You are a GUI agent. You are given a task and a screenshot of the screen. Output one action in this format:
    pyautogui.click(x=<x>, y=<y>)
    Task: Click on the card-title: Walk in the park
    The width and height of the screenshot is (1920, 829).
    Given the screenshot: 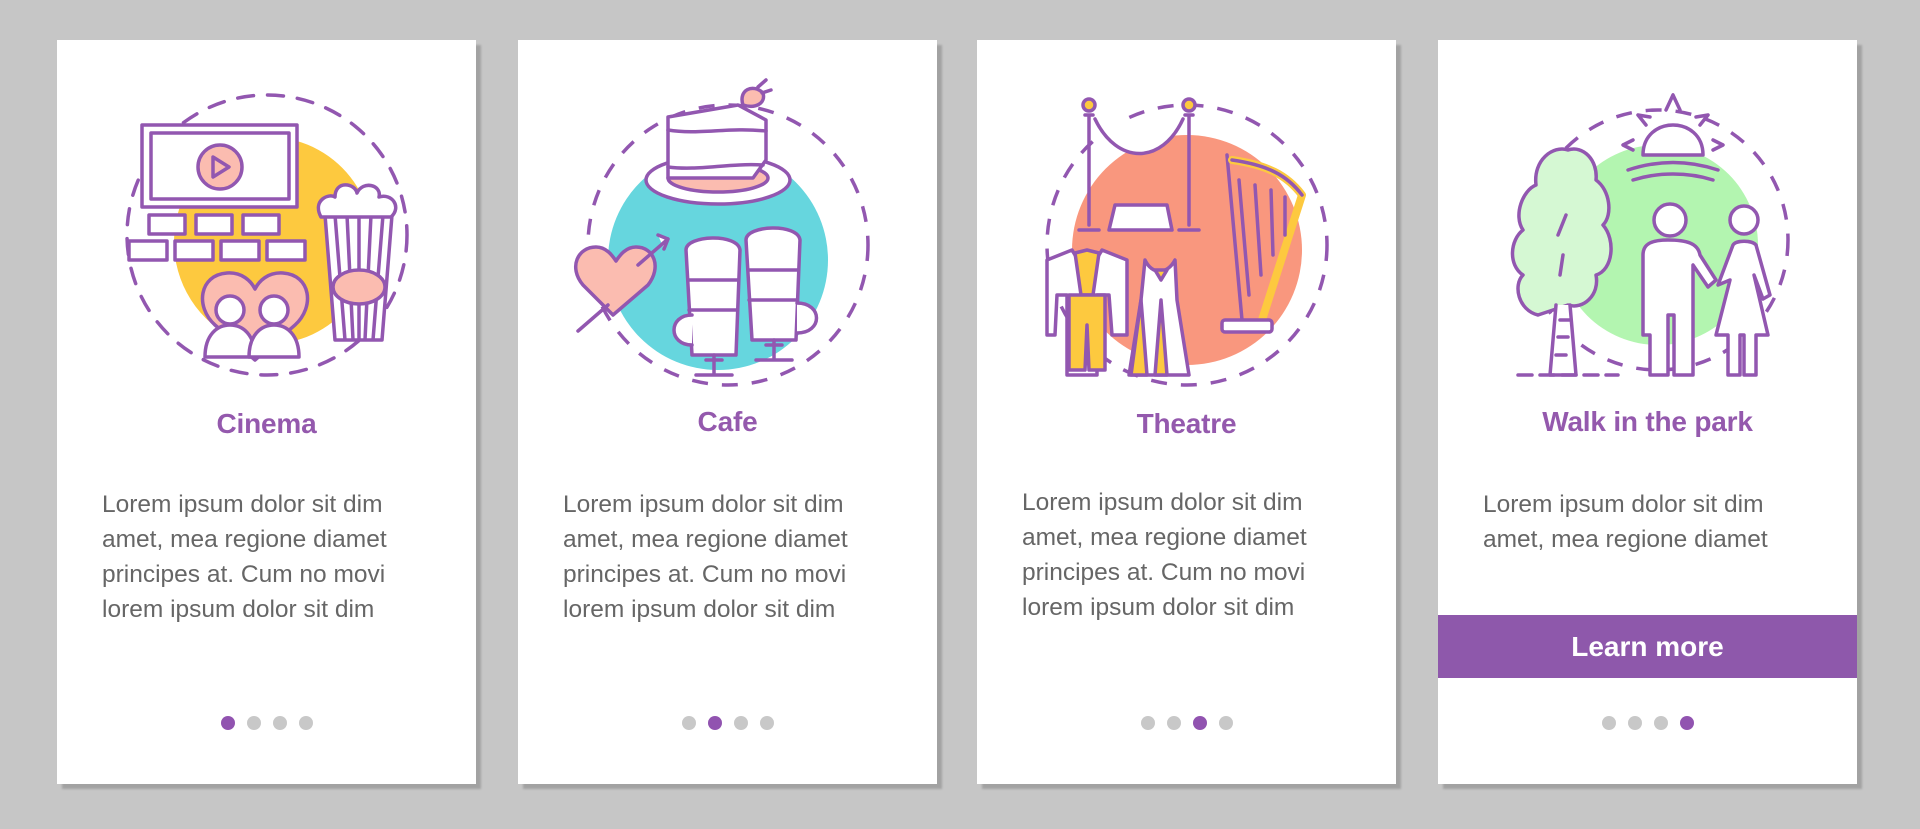 What is the action you would take?
    pyautogui.click(x=1647, y=421)
    